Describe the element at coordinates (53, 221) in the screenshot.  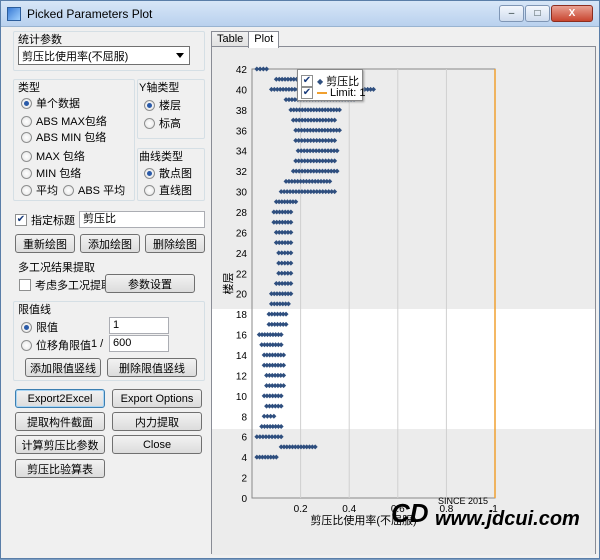
I see `checkbox-label: 指定标题` at that location.